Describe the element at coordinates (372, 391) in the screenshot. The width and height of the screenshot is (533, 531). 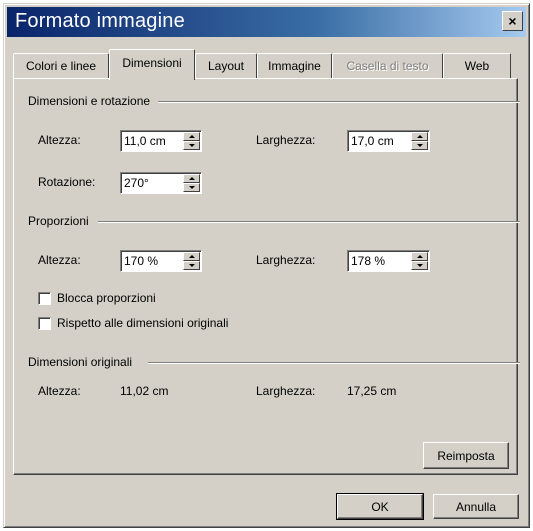
I see `original-width-value: 17,25 cm` at that location.